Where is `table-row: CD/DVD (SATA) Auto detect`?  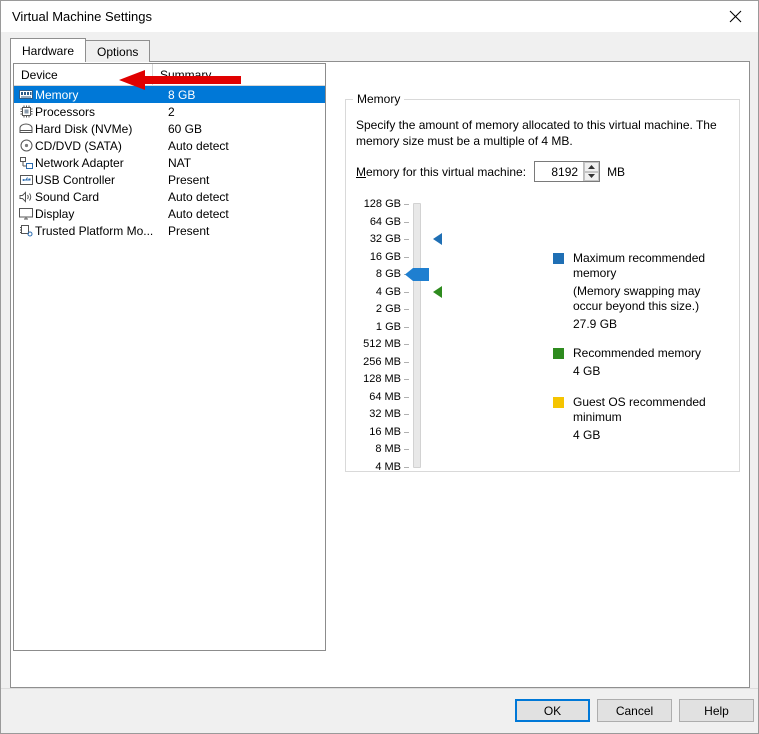
table-row: CD/DVD (SATA) Auto detect is located at coordinates (169, 145).